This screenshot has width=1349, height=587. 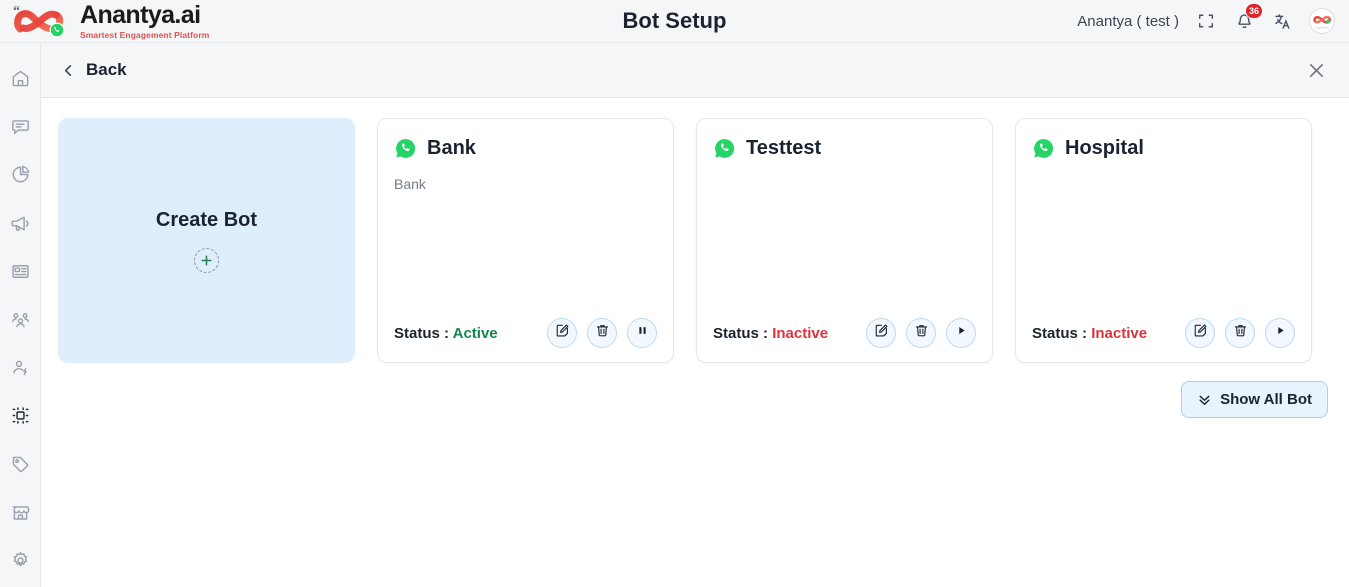 I want to click on status-badge: Status : Active, so click(x=446, y=333).